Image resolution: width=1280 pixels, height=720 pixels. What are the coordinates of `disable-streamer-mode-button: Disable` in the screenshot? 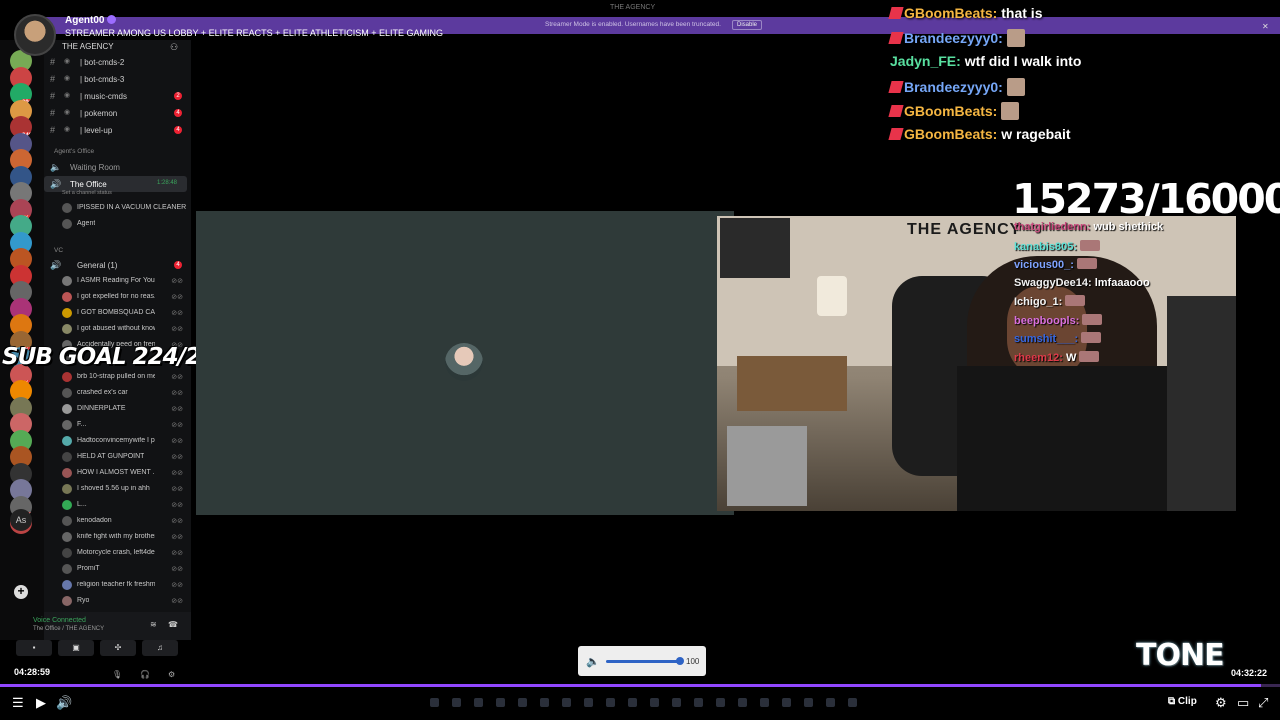 It's located at (747, 25).